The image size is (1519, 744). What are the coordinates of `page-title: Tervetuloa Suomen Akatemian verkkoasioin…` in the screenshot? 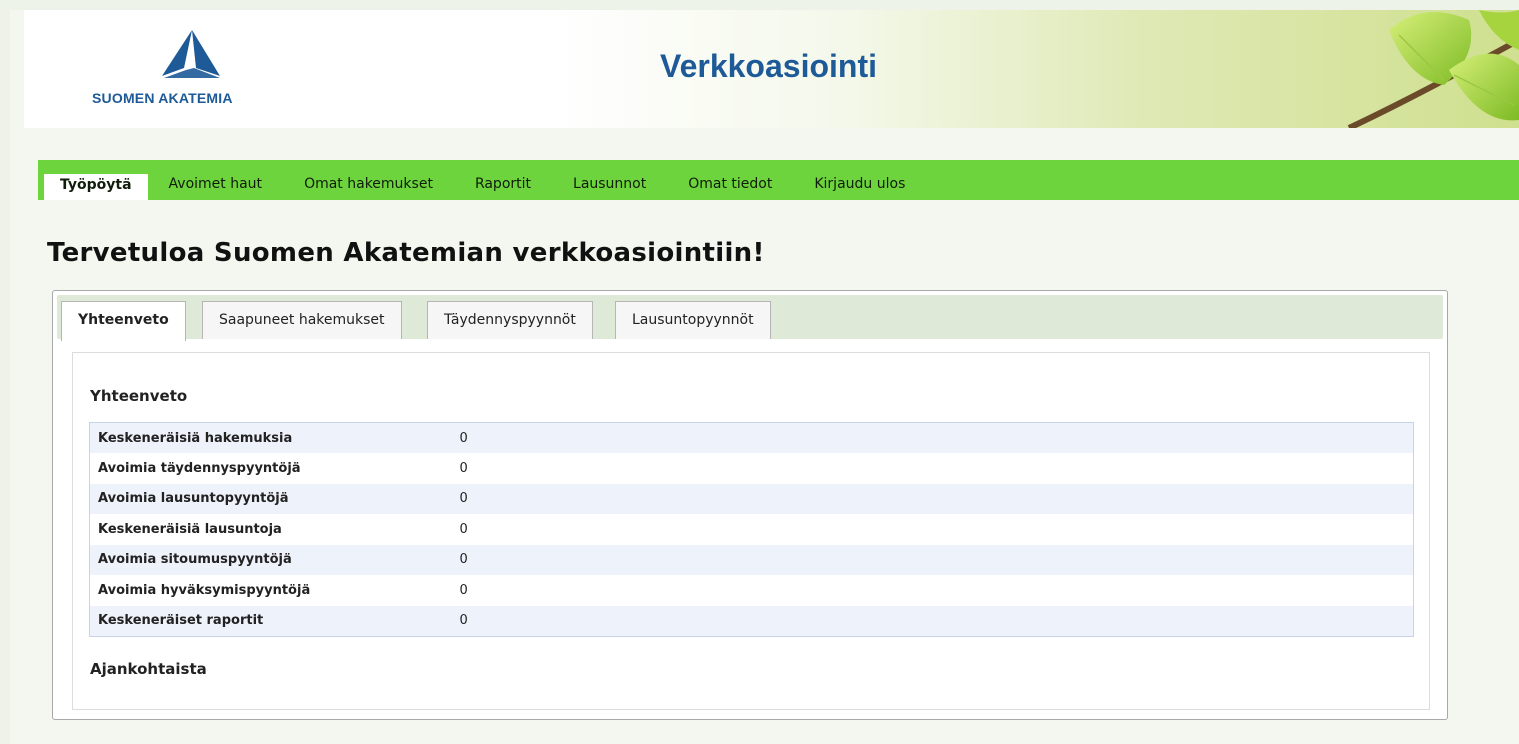 It's located at (406, 253).